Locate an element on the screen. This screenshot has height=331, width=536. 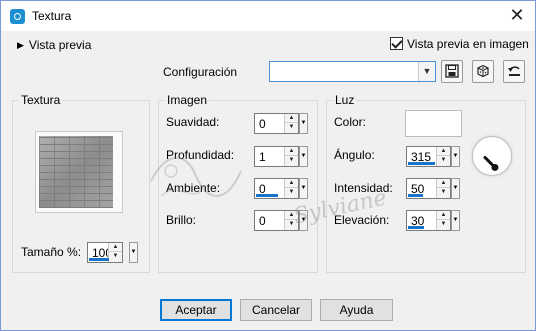
elevation-label: Elevación: is located at coordinates (362, 220).